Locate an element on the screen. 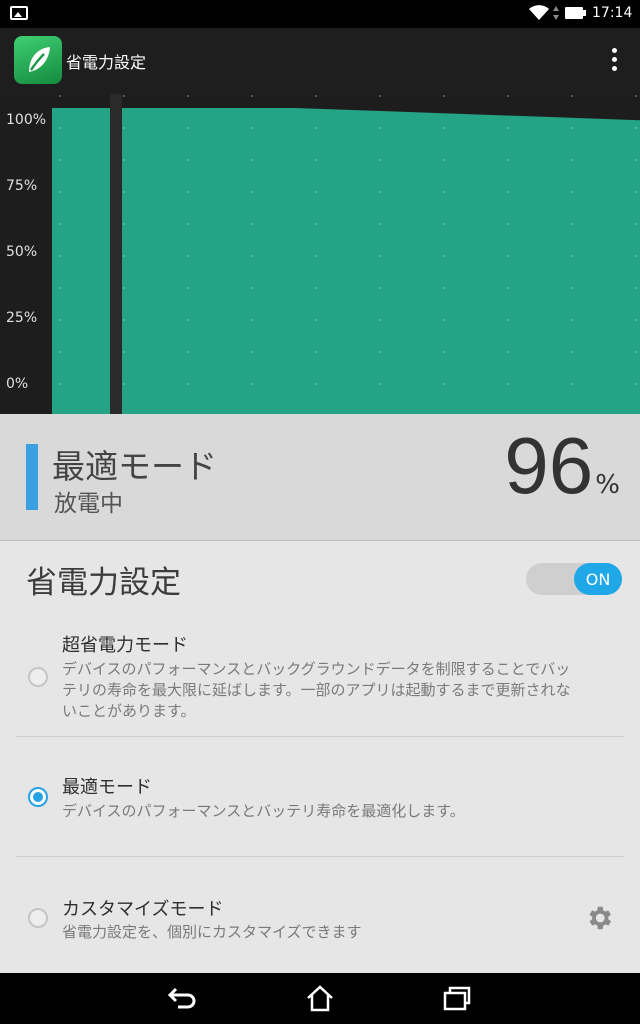  more-vert-icon is located at coordinates (614, 61).